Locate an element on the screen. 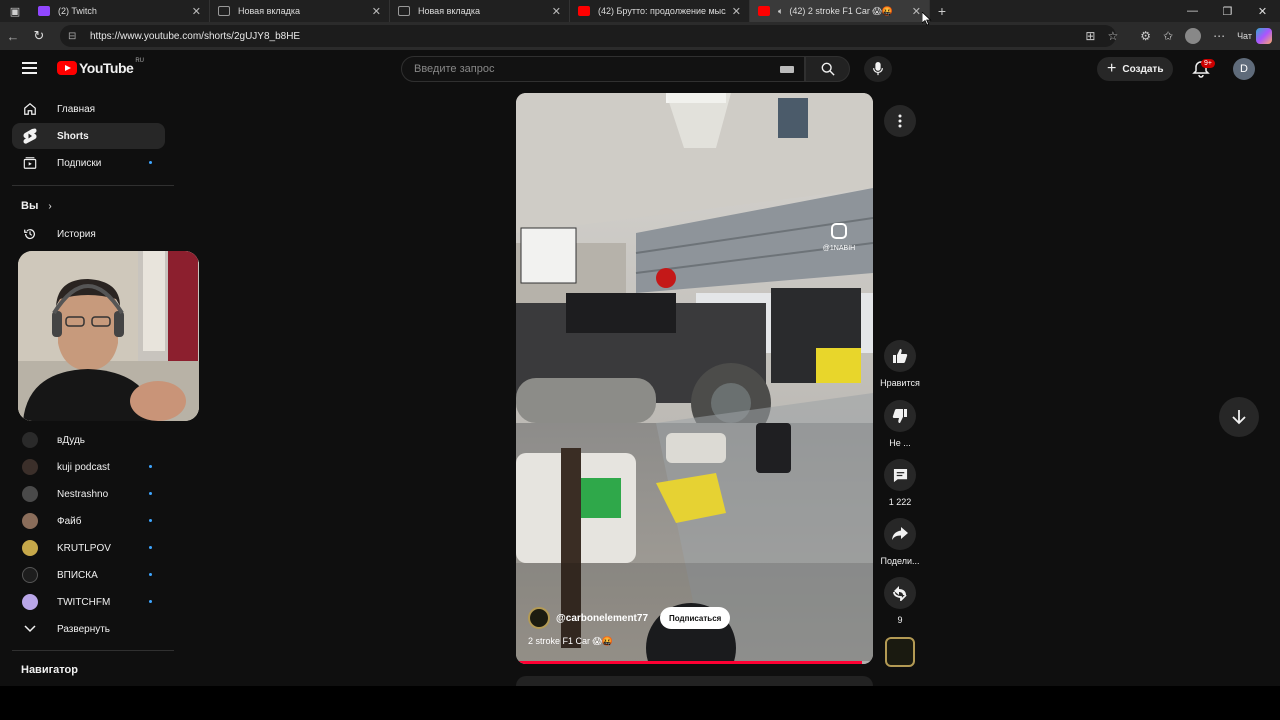 The height and width of the screenshot is (720, 1280). chevron-right-icon: › is located at coordinates (50, 206).